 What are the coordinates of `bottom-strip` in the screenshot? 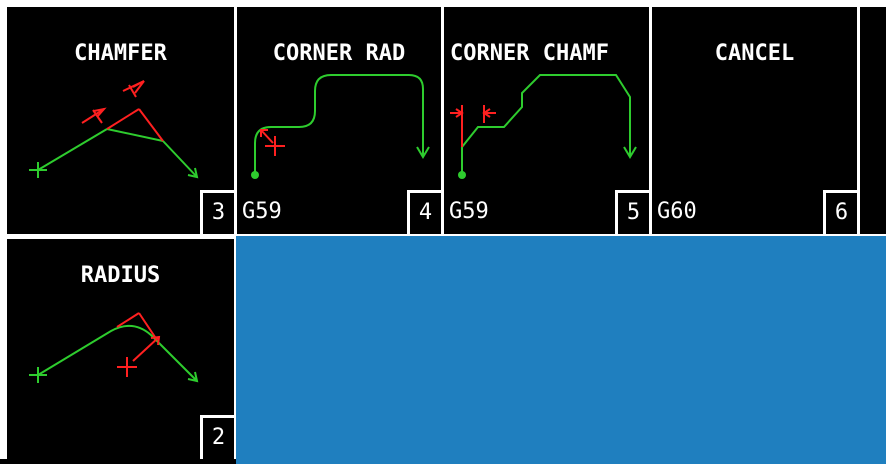 It's located at (118, 461).